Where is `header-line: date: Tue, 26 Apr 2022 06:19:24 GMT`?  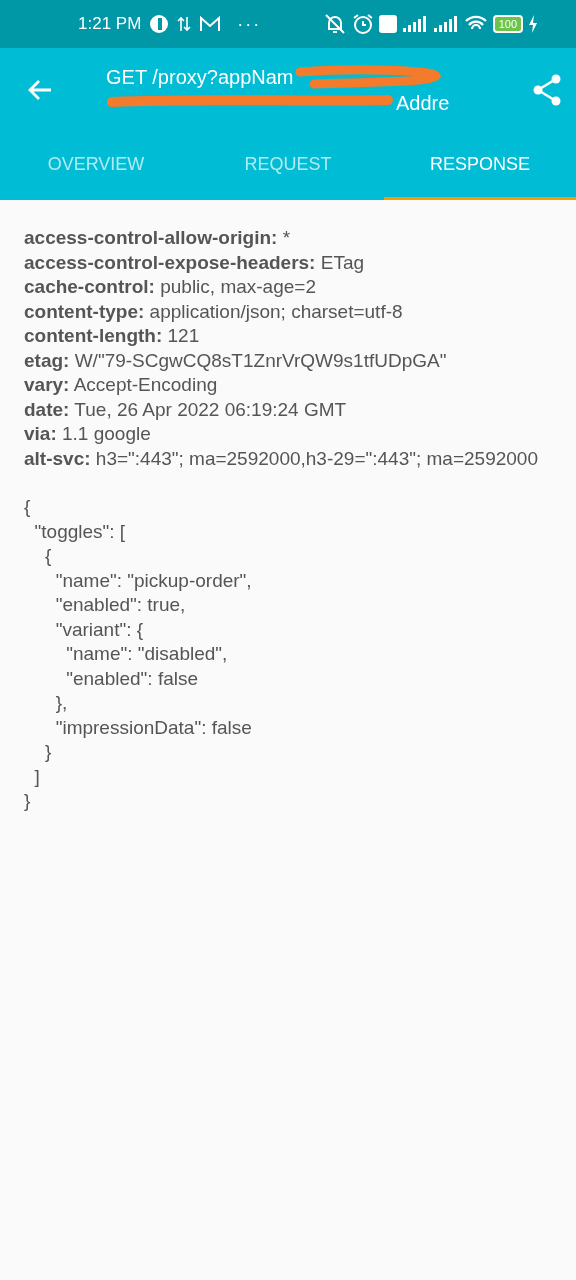 header-line: date: Tue, 26 Apr 2022 06:19:24 GMT is located at coordinates (186, 409).